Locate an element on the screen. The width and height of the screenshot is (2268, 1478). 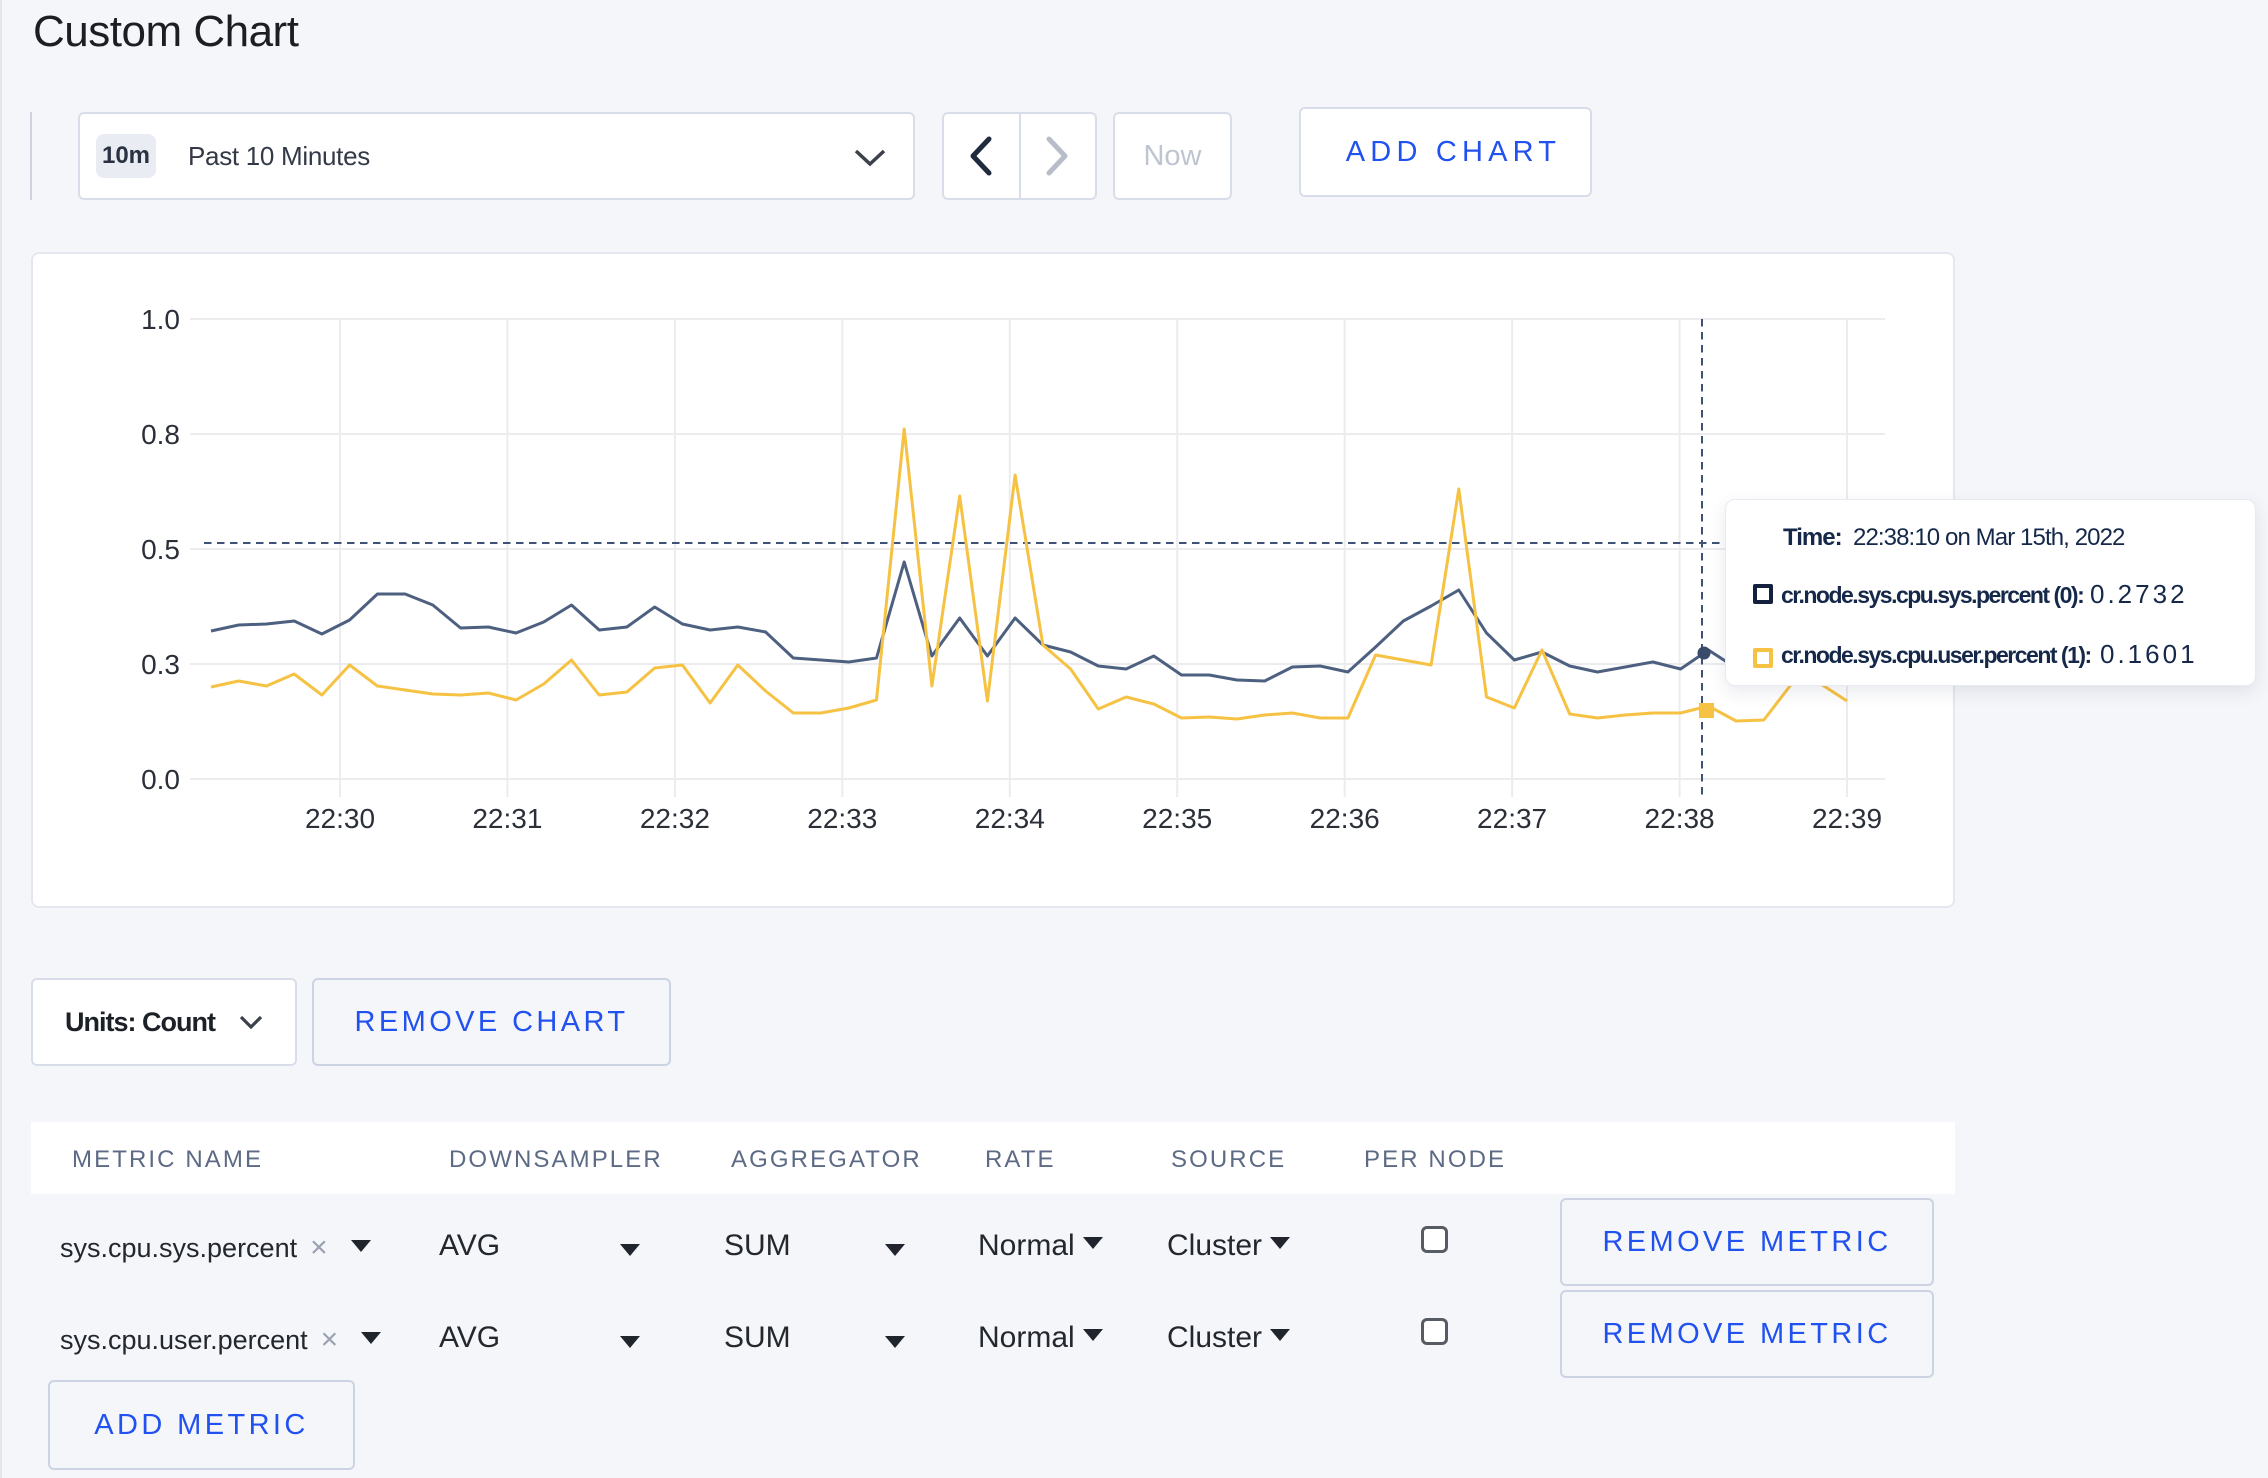
svg-text: 0.5 is located at coordinates (160, 549).